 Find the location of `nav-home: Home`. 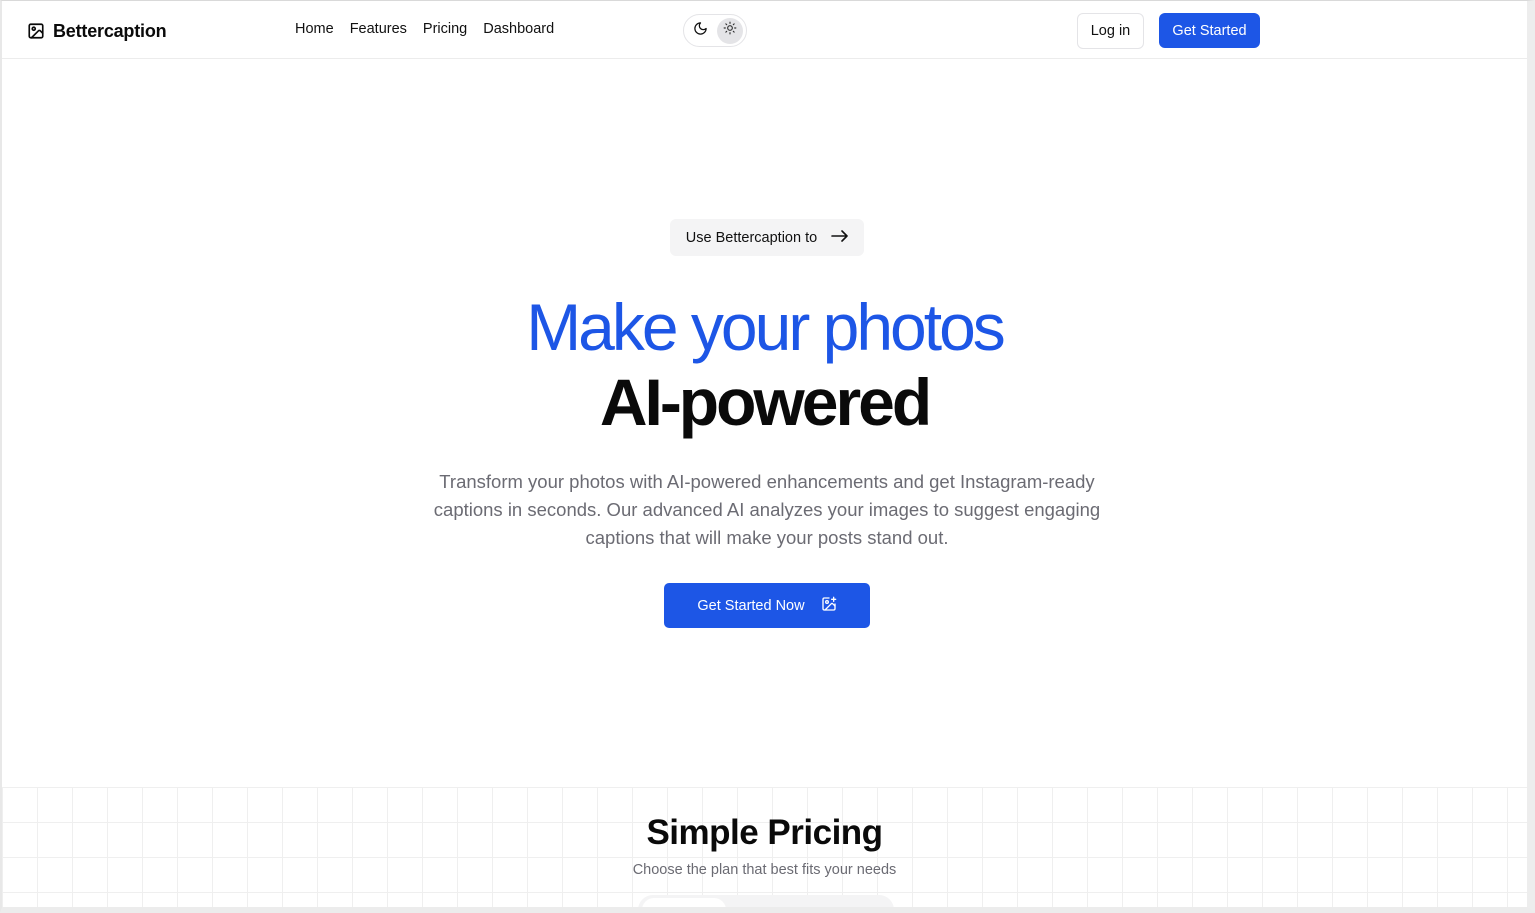

nav-home: Home is located at coordinates (314, 29).